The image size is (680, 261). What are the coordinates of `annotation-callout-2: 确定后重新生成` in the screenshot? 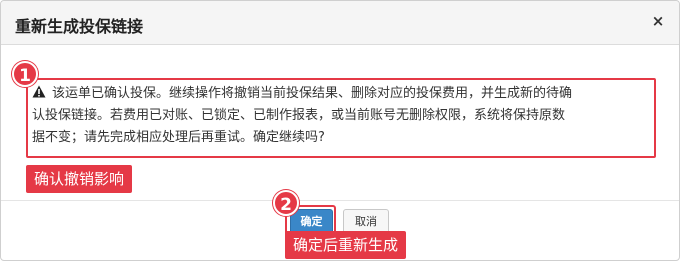 It's located at (346, 245).